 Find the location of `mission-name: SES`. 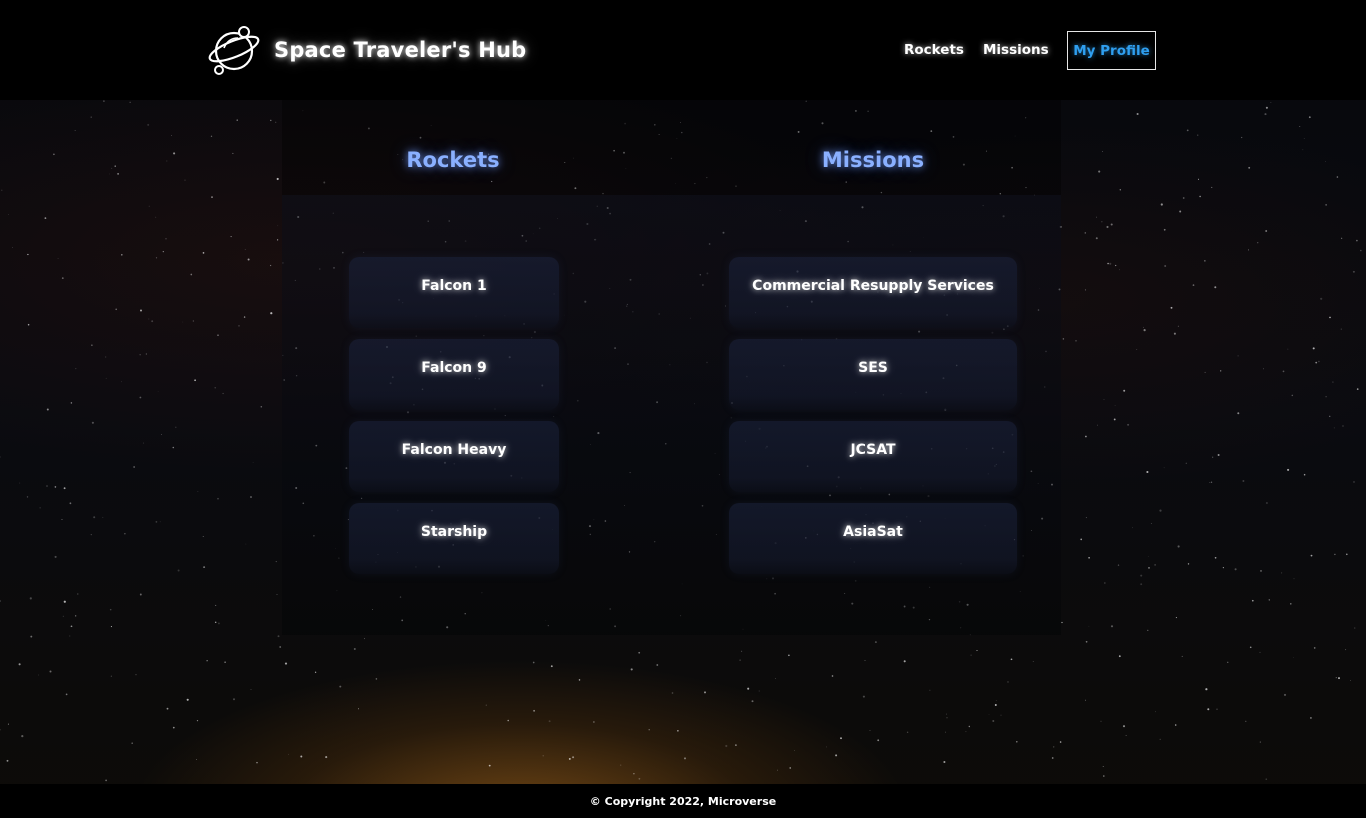

mission-name: SES is located at coordinates (873, 367).